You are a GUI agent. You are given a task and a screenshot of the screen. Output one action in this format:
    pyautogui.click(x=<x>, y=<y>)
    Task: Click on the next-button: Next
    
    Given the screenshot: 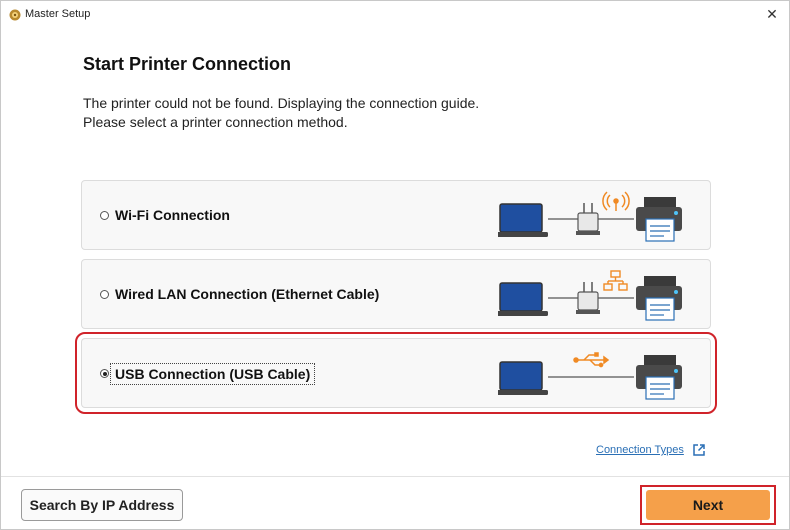 What is the action you would take?
    pyautogui.click(x=708, y=505)
    